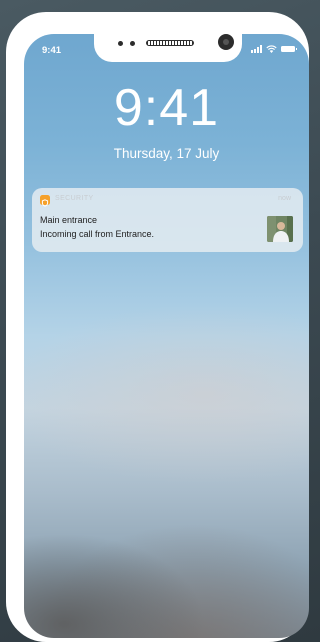  I want to click on speaker-grille-icon, so click(170, 43).